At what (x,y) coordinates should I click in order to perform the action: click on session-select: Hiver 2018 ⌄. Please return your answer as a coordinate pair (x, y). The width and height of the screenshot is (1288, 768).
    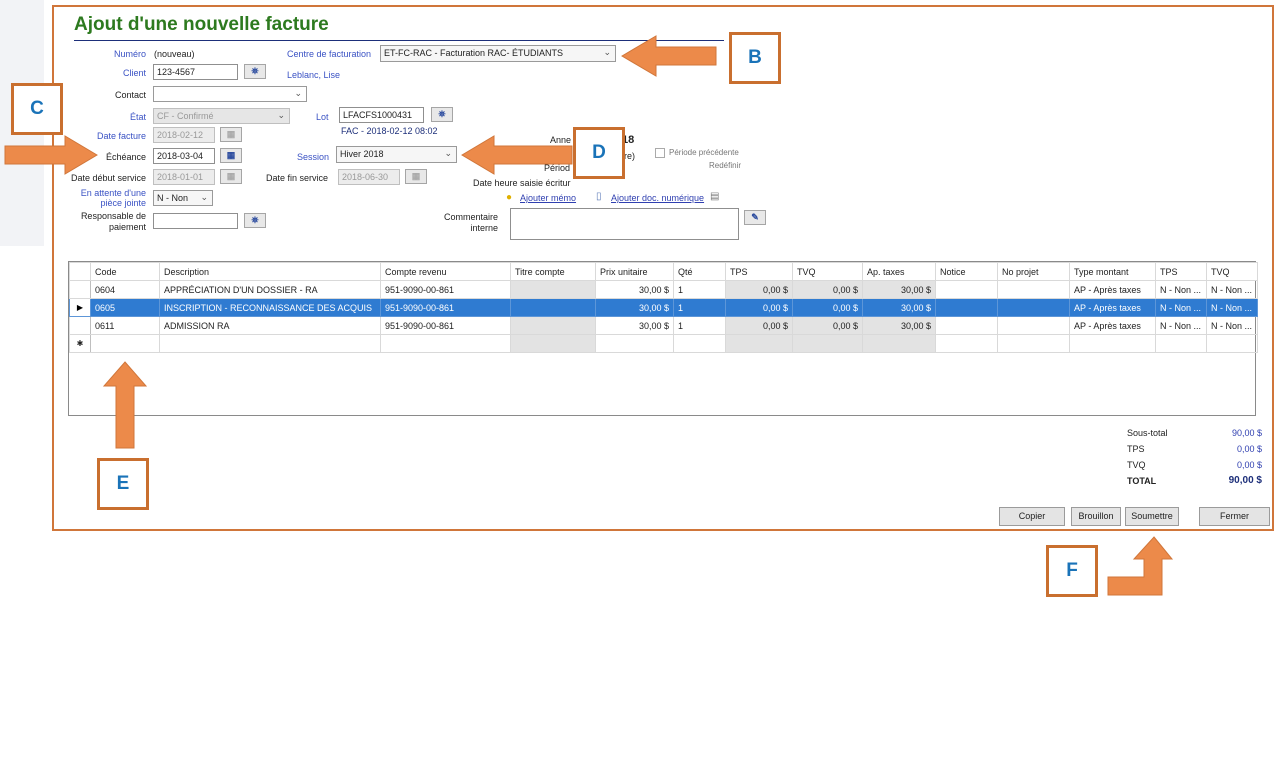
    Looking at the image, I should click on (396, 154).